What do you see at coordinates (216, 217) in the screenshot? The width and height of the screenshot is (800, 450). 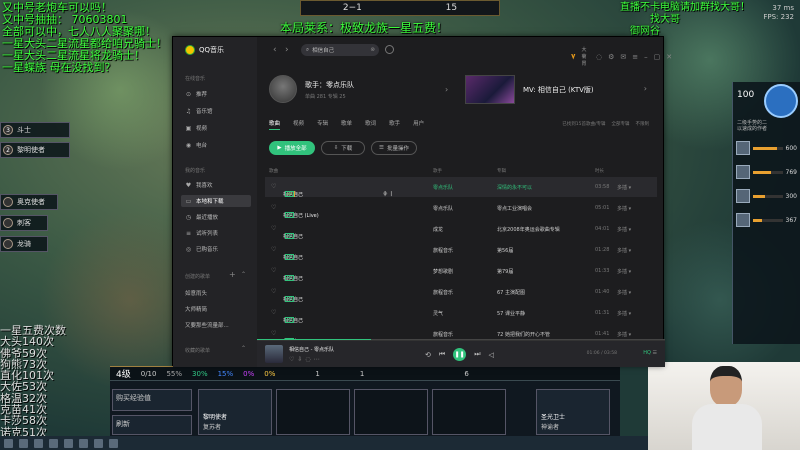 I see `sidebar-item-recent: ◷ 最近播放` at bounding box center [216, 217].